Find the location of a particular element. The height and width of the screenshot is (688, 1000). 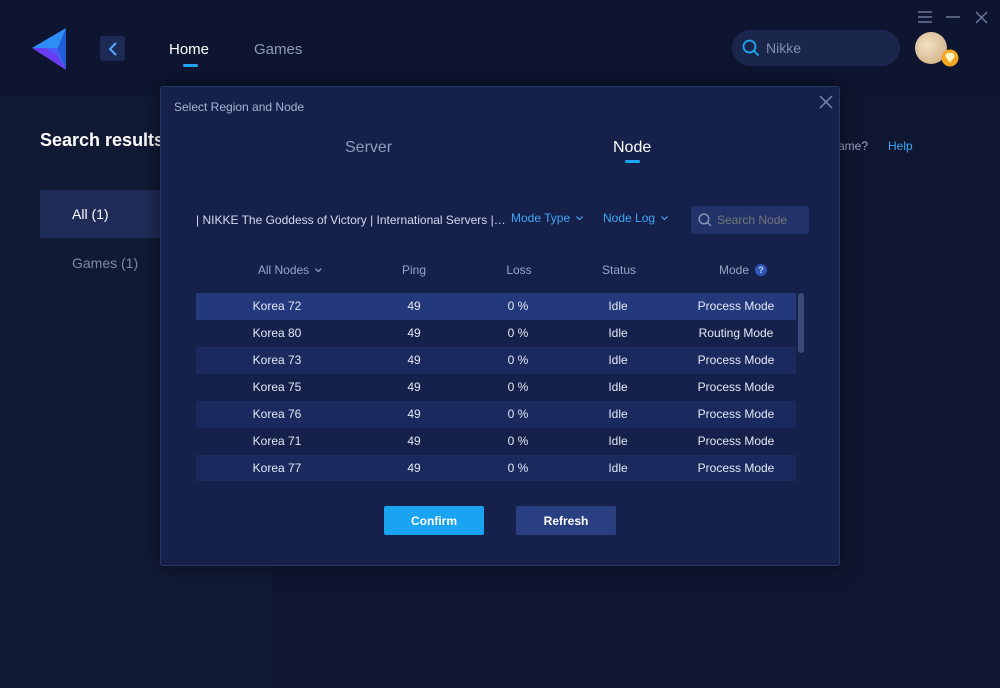

menu-button is located at coordinates (925, 17).